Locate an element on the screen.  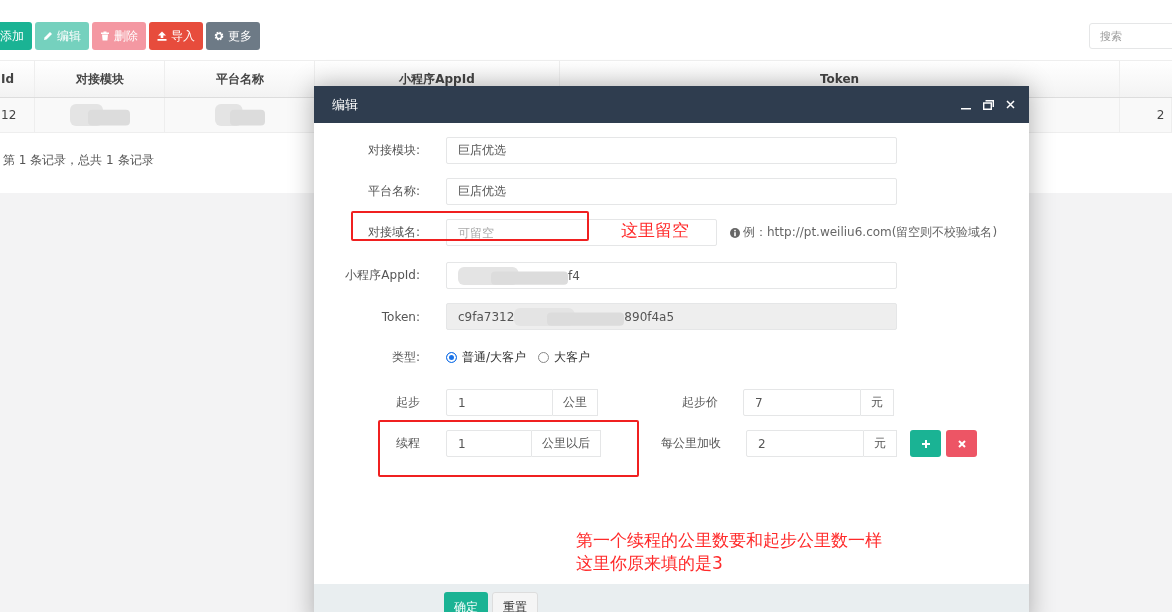
unit-addon: 公里以后 is located at coordinates (566, 443).